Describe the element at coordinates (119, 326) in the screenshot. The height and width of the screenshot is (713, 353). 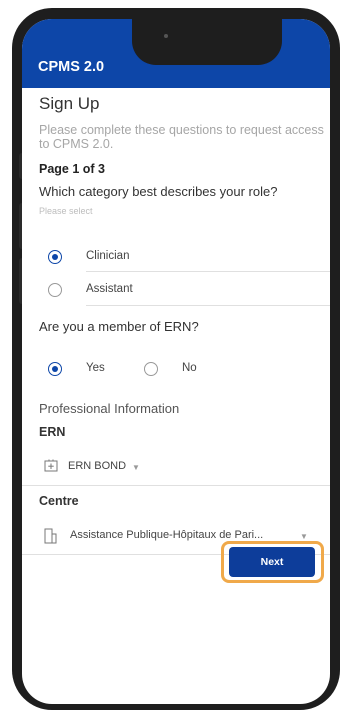
I see `ern-question: Are you a member of ERN?` at that location.